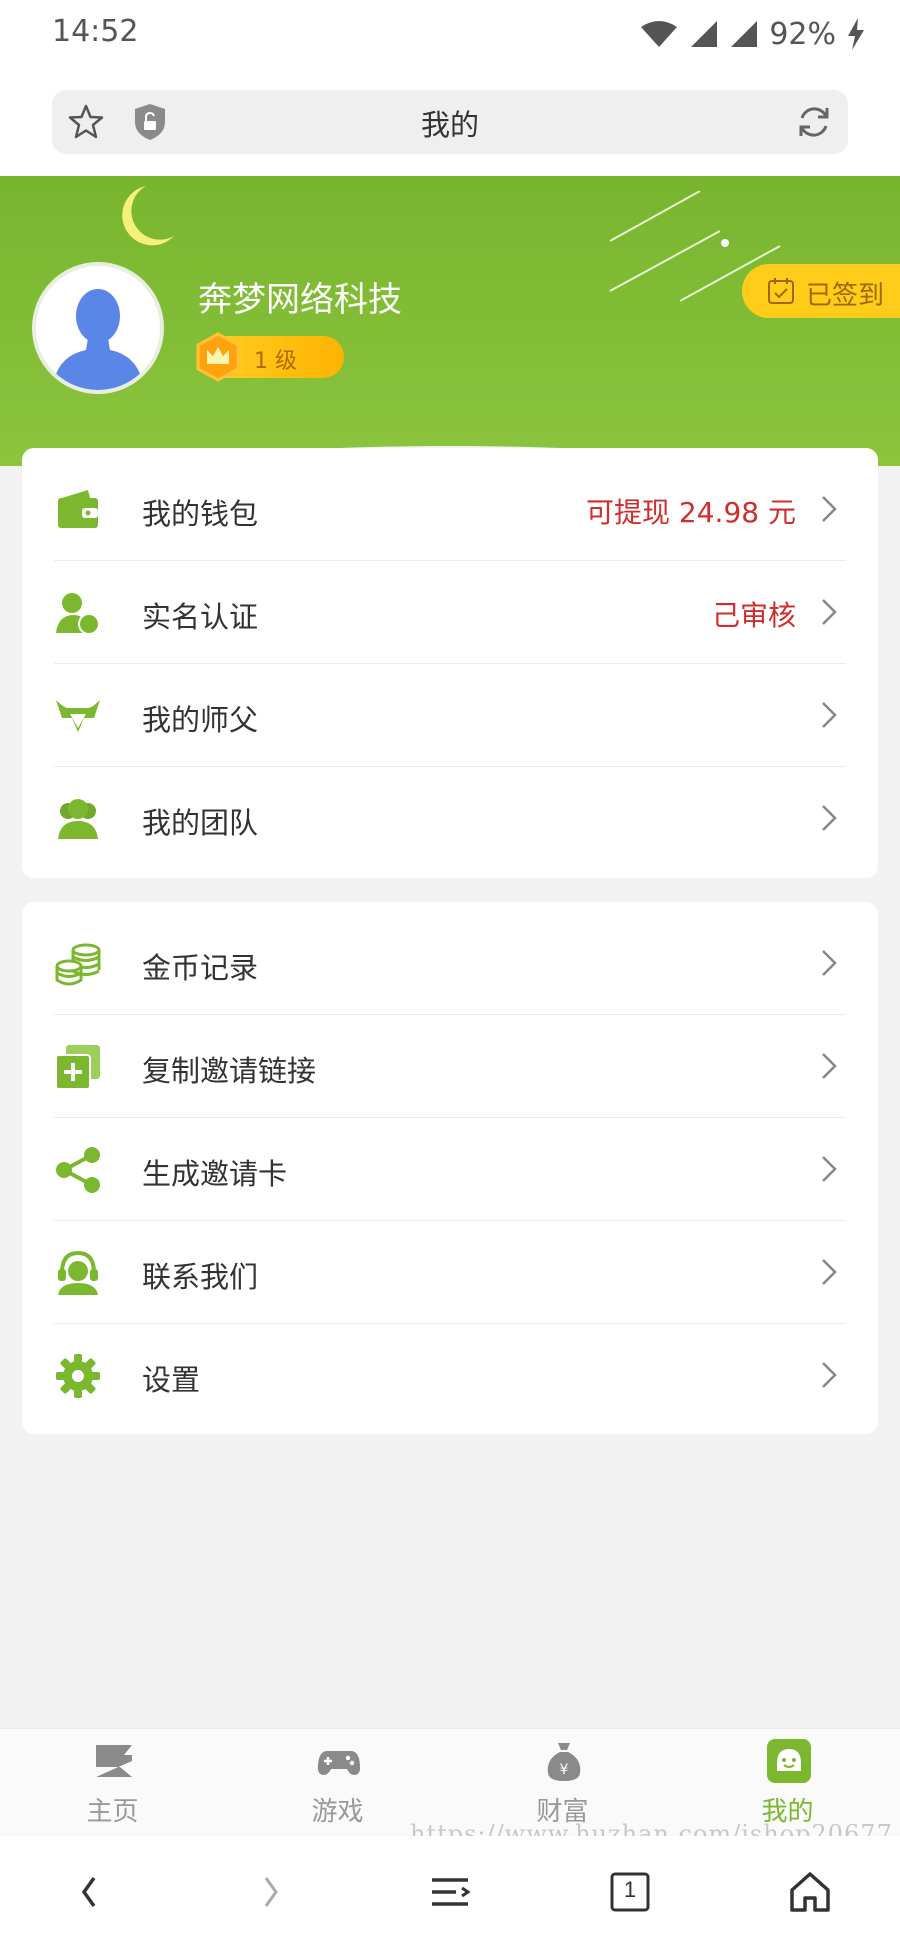 This screenshot has width=900, height=1950. Describe the element at coordinates (98, 339) in the screenshot. I see `default-avatar-icon` at that location.